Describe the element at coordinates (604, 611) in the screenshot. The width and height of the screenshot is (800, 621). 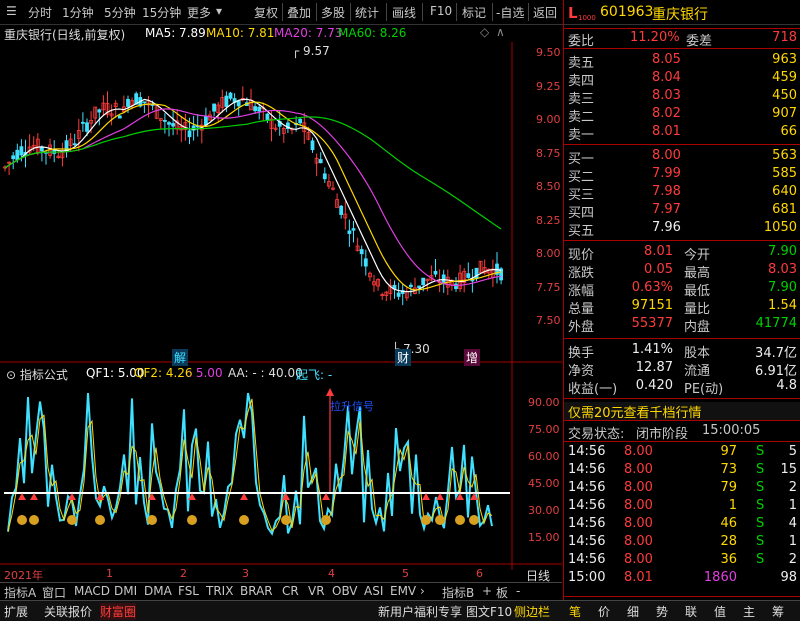
I see `panel-tab: 价` at that location.